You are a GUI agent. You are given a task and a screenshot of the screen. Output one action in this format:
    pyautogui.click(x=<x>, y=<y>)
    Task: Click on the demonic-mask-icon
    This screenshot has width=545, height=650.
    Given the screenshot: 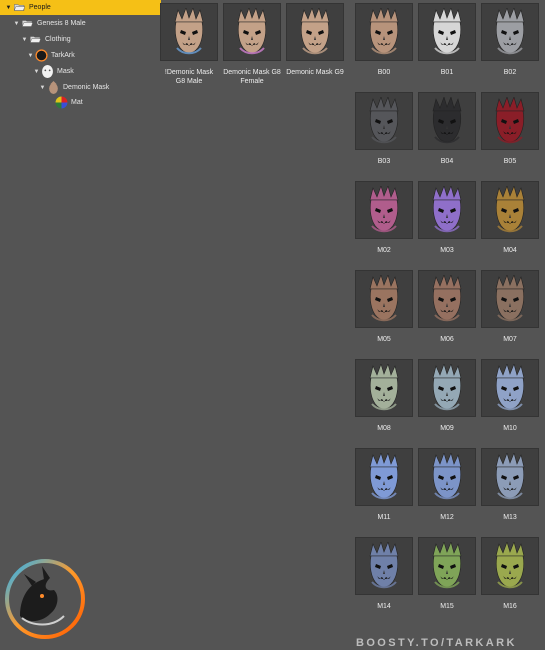 What is the action you would take?
    pyautogui.click(x=53, y=87)
    